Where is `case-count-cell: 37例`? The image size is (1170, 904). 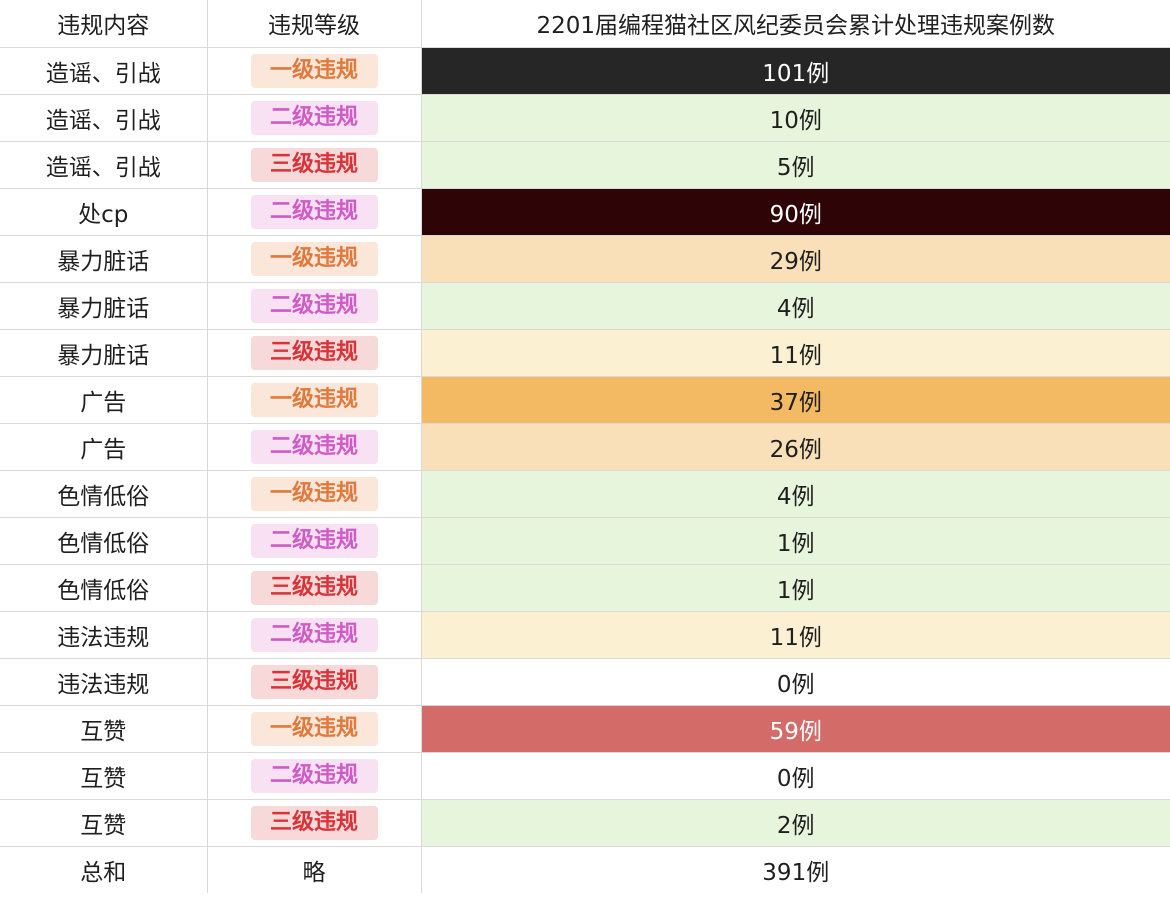 case-count-cell: 37例 is located at coordinates (795, 400).